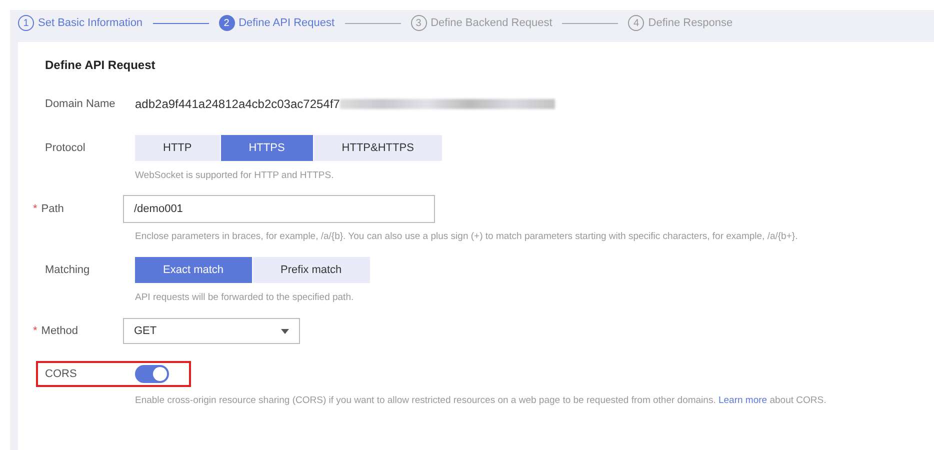  Describe the element at coordinates (59, 331) in the screenshot. I see `field-label: Method` at that location.